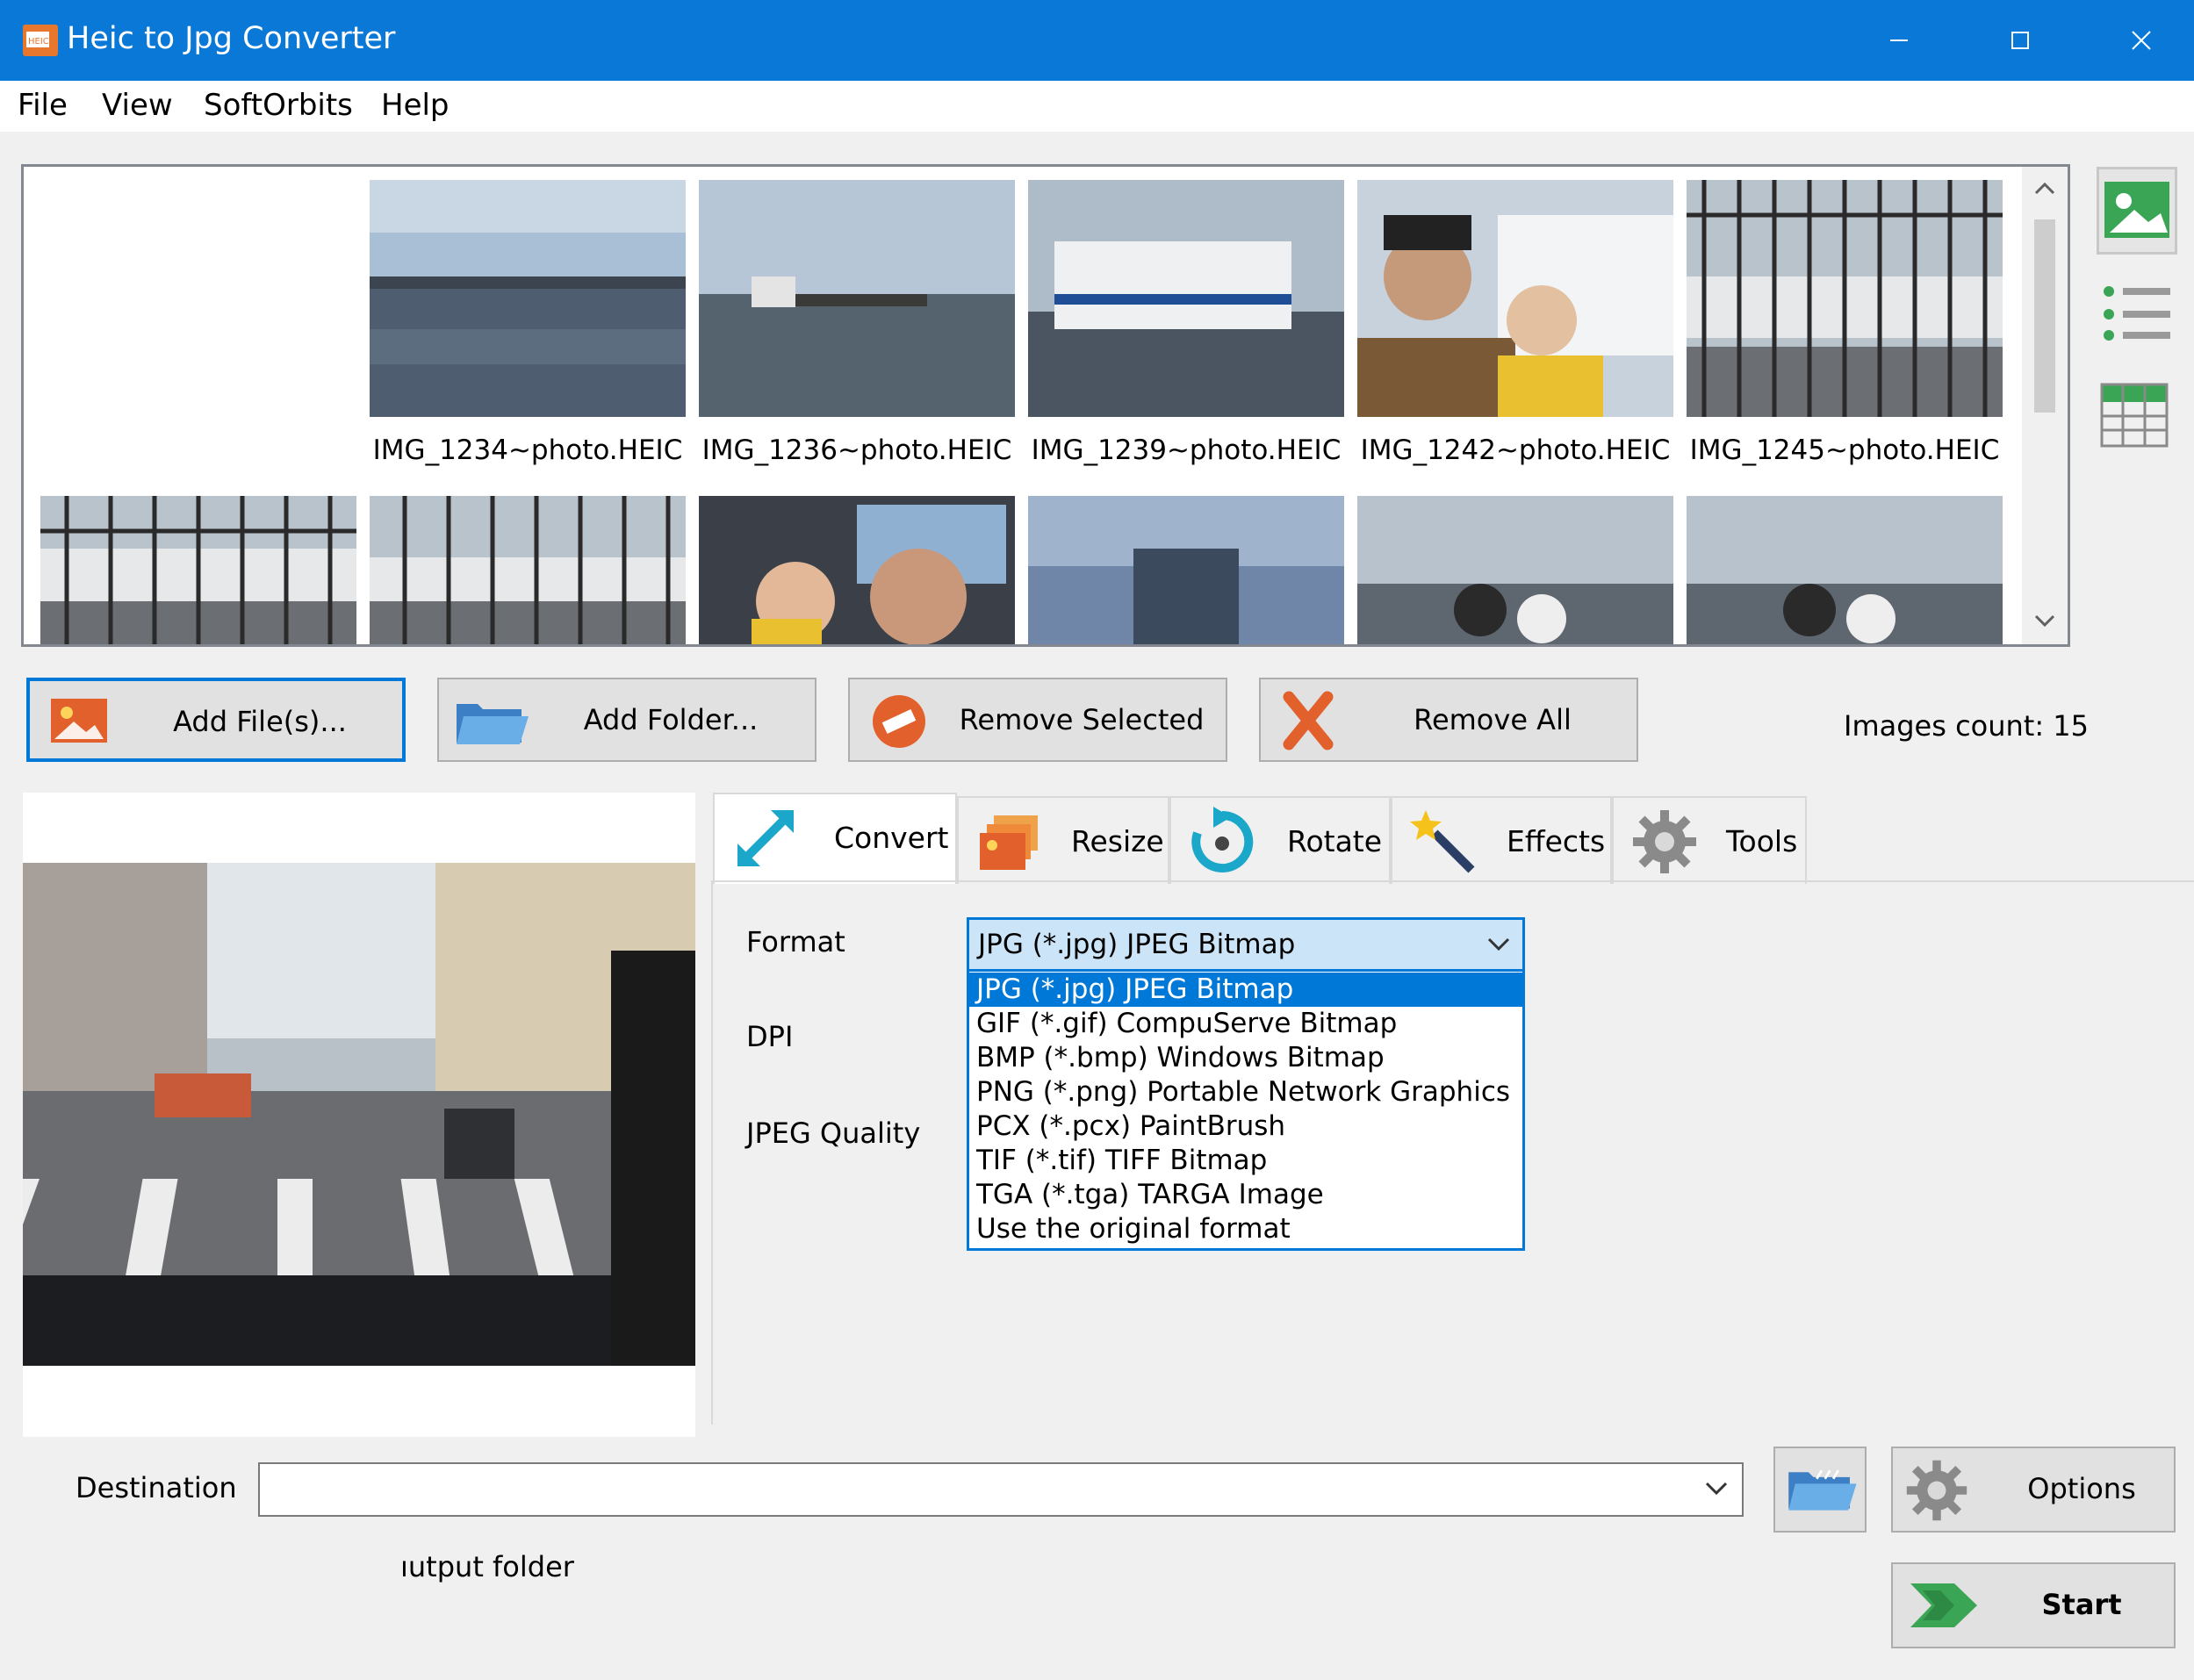 The image size is (2194, 1680). I want to click on menu-help: Help, so click(415, 105).